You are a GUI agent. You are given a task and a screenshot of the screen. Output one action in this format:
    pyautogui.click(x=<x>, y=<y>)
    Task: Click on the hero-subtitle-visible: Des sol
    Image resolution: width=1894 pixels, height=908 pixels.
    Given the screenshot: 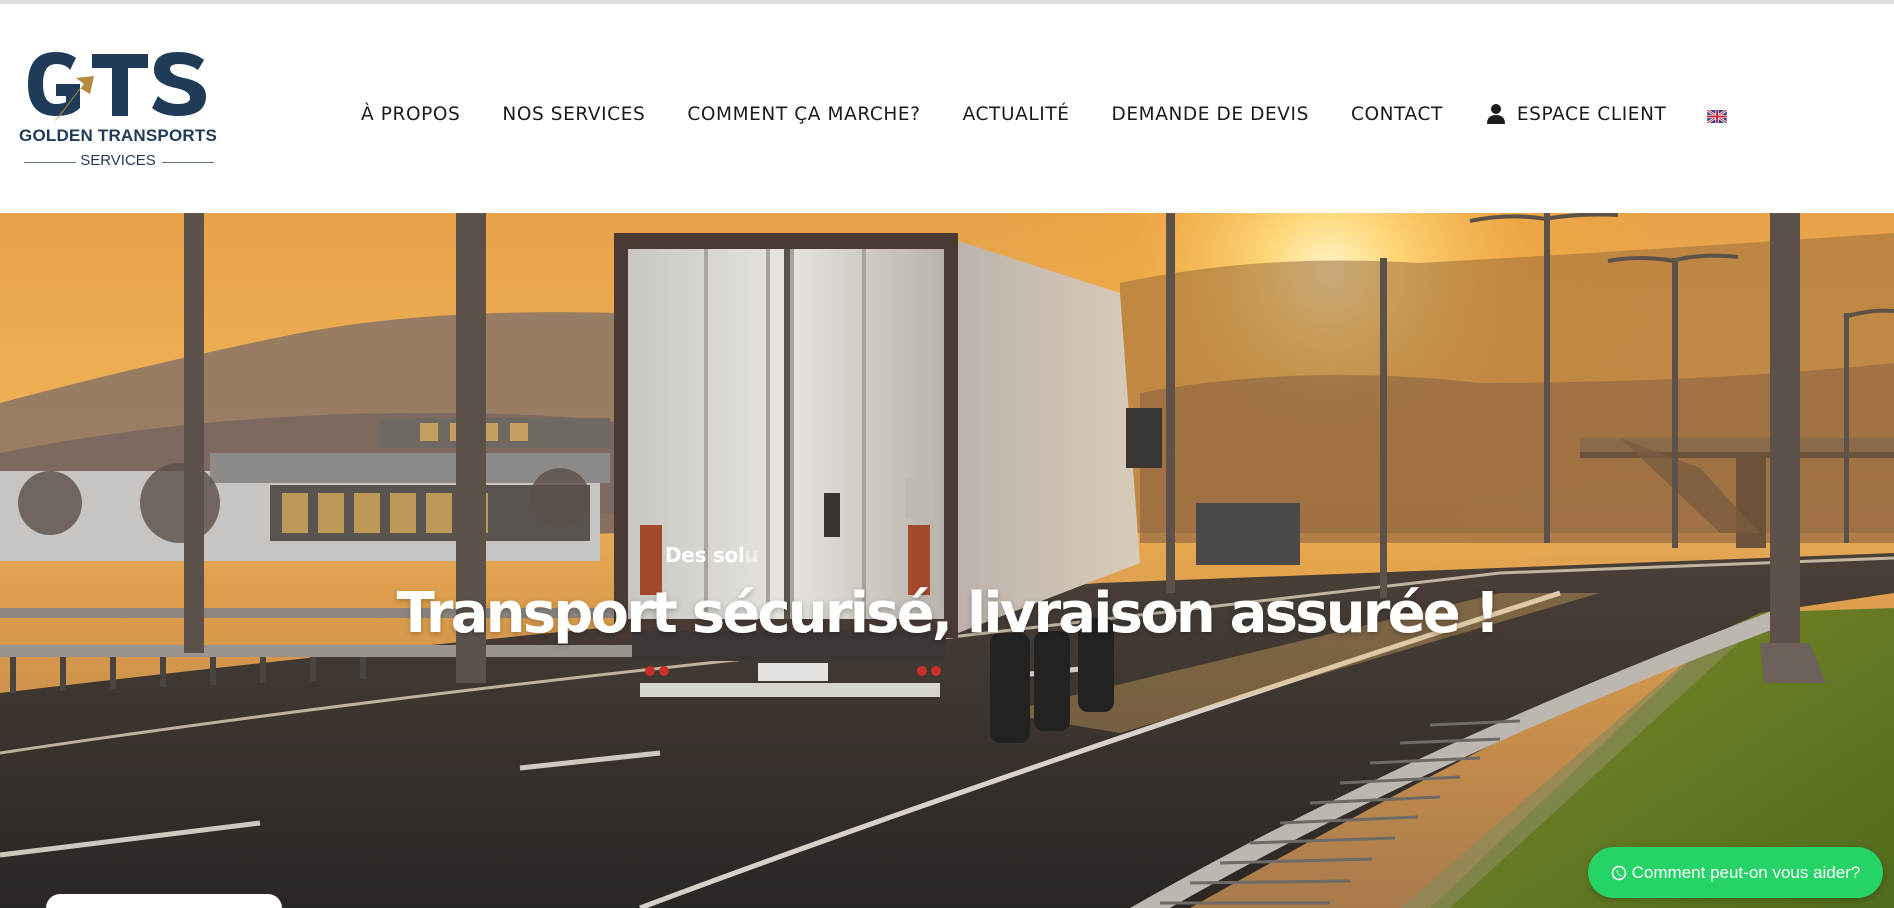 What is the action you would take?
    pyautogui.click(x=705, y=555)
    